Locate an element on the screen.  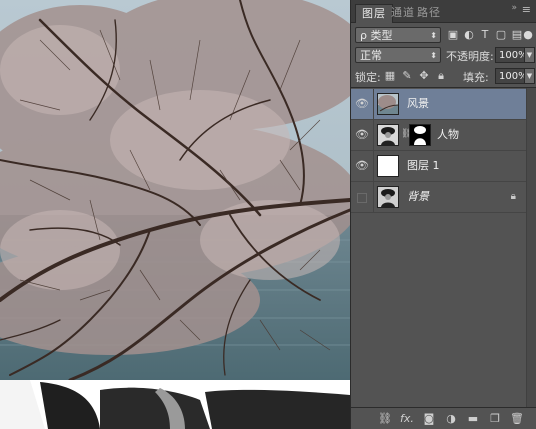
blend-mode-select: 正常 ⬍ is located at coordinates (398, 55).